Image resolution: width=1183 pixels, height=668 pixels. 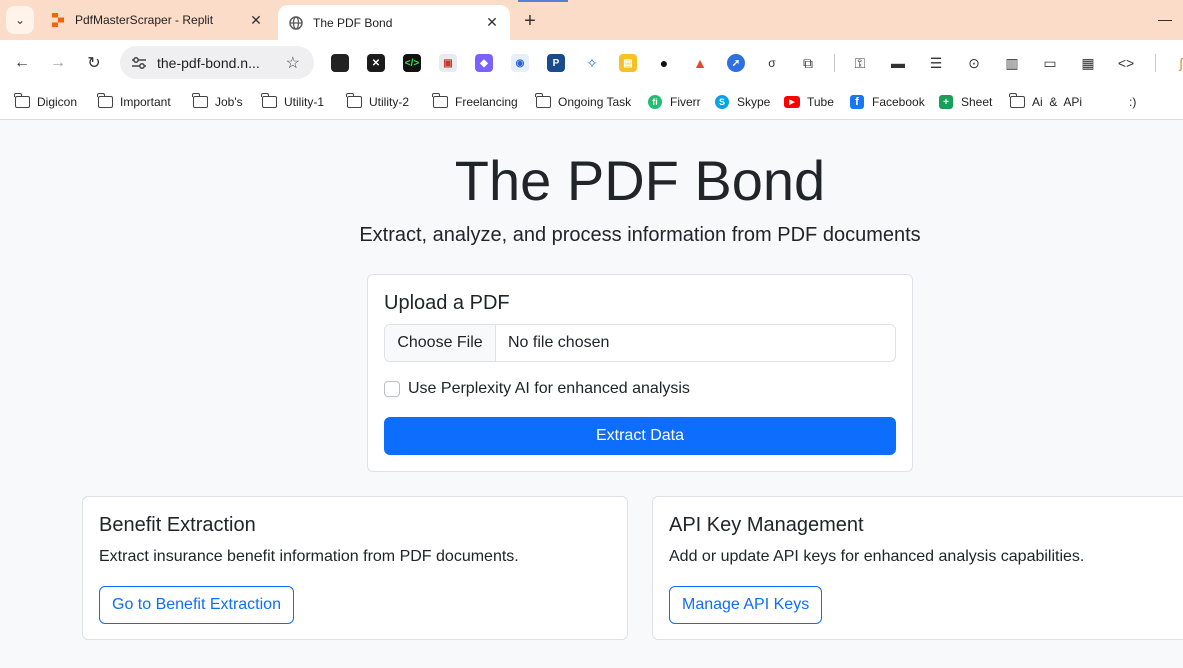 What do you see at coordinates (389, 102) in the screenshot?
I see `bookmark-label: Utility-2` at bounding box center [389, 102].